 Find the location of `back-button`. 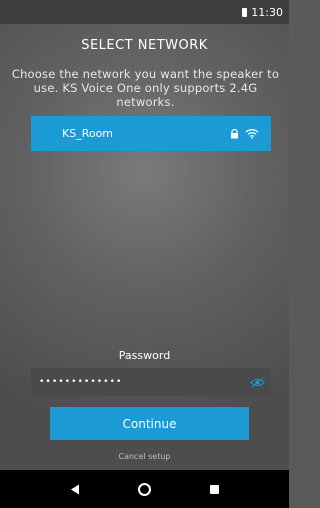

back-button is located at coordinates (75, 489).